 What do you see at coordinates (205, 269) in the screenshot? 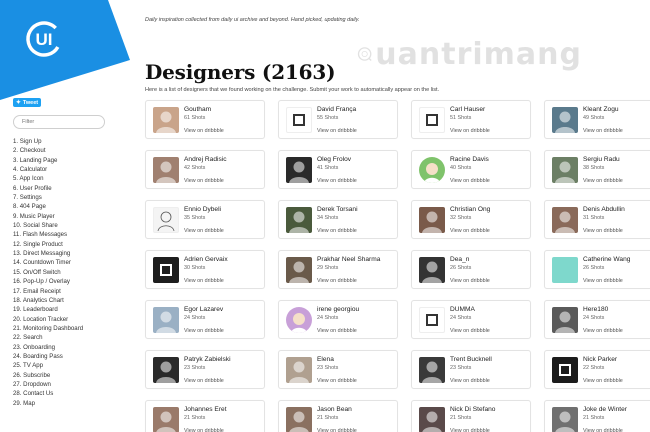
I see `designer-card: Adrien Gervaix 30 Shots View on dribbble` at bounding box center [205, 269].